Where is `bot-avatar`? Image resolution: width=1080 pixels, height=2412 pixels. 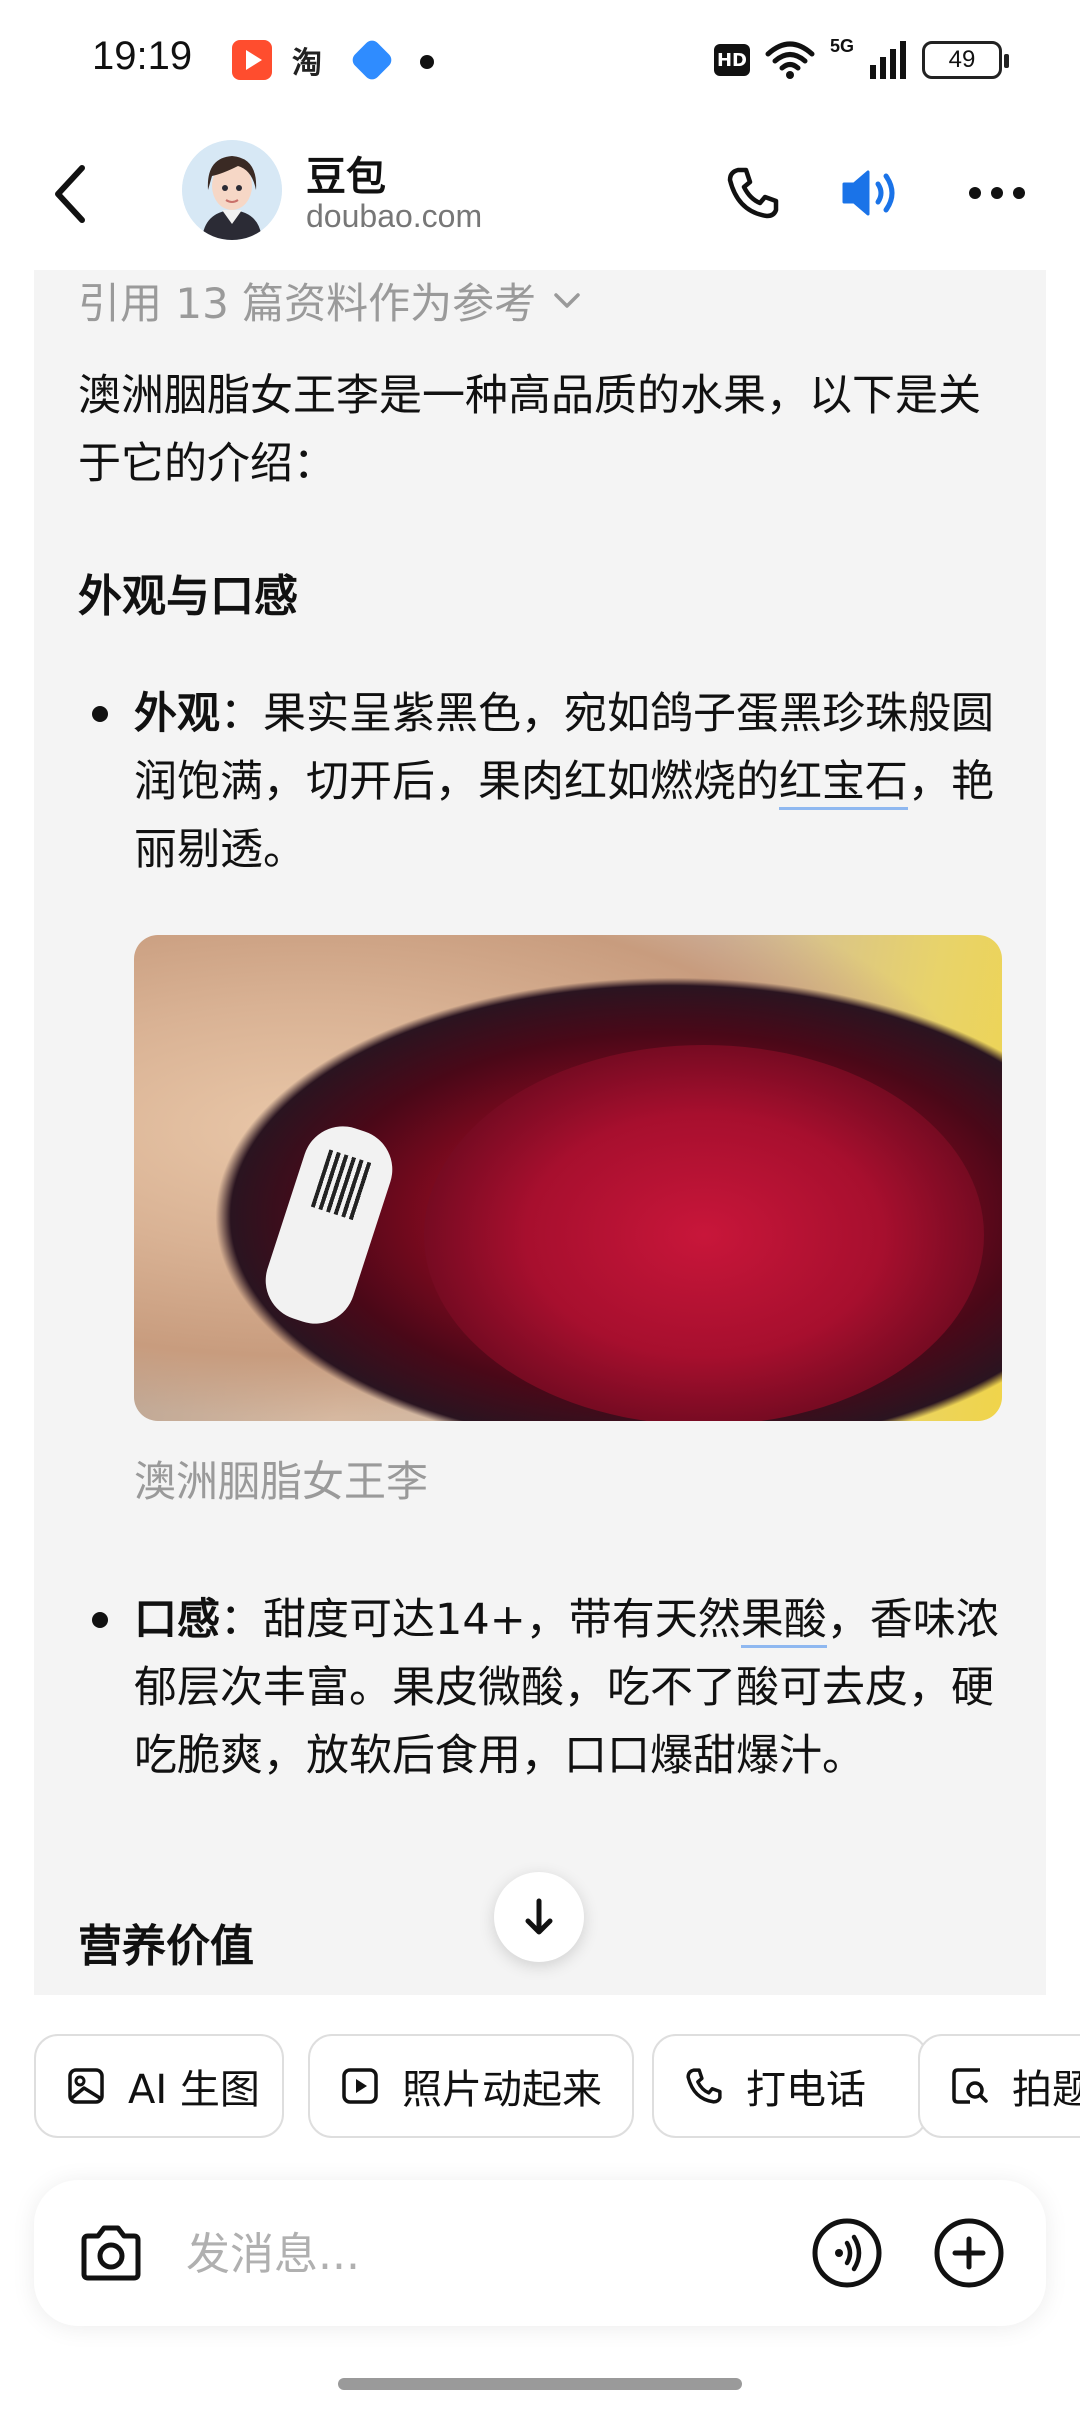 bot-avatar is located at coordinates (232, 190).